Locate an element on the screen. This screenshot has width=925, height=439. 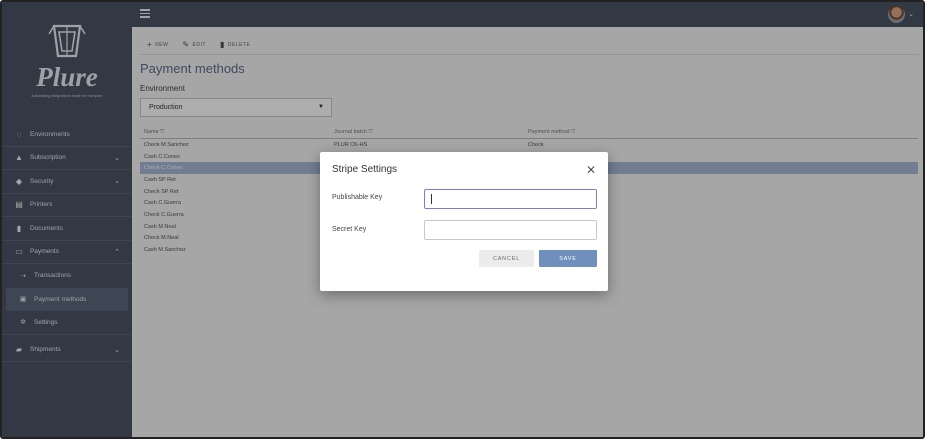
dialog-title: Stripe Settings is located at coordinates (365, 169).